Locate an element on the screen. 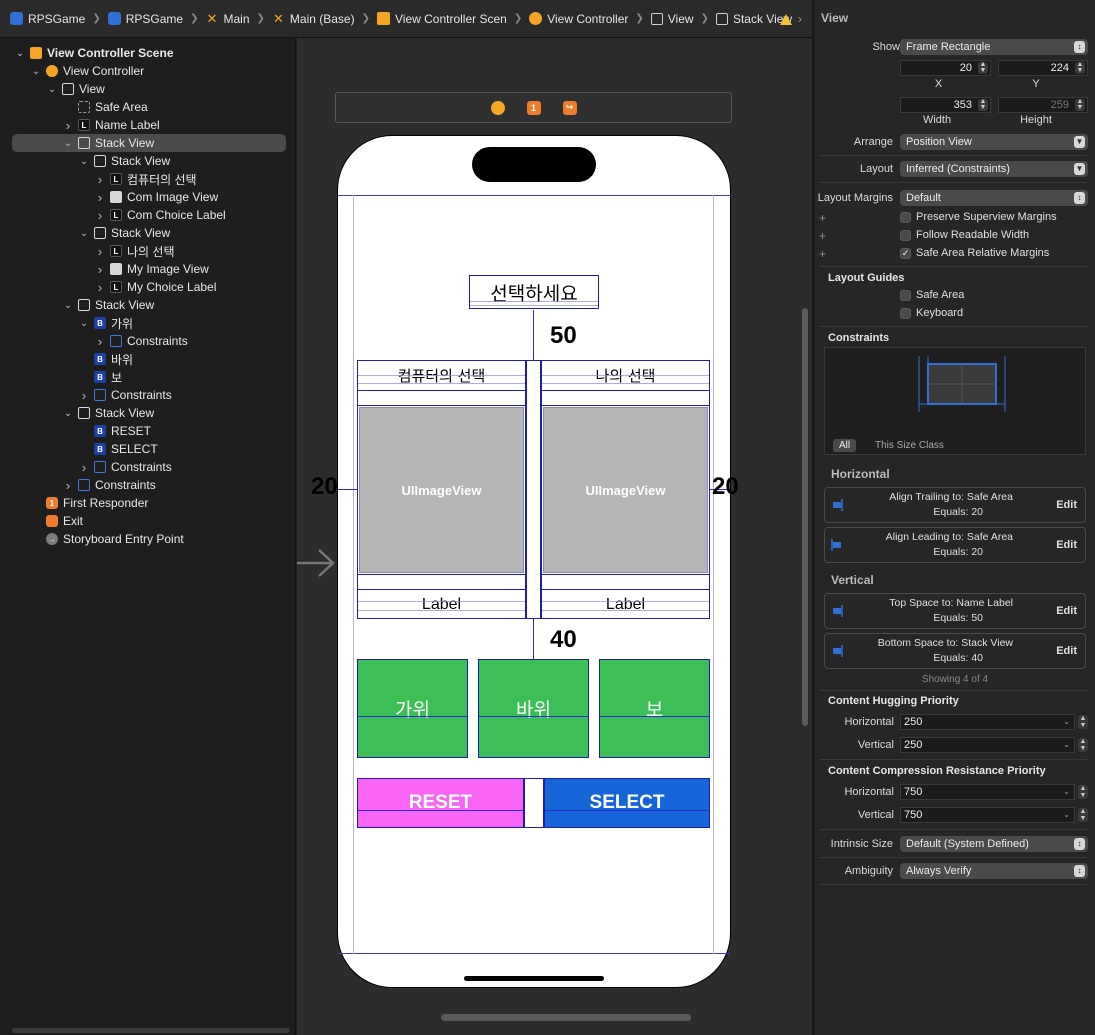  breadcrumb-item: ✕ Main (Base) is located at coordinates (313, 19).